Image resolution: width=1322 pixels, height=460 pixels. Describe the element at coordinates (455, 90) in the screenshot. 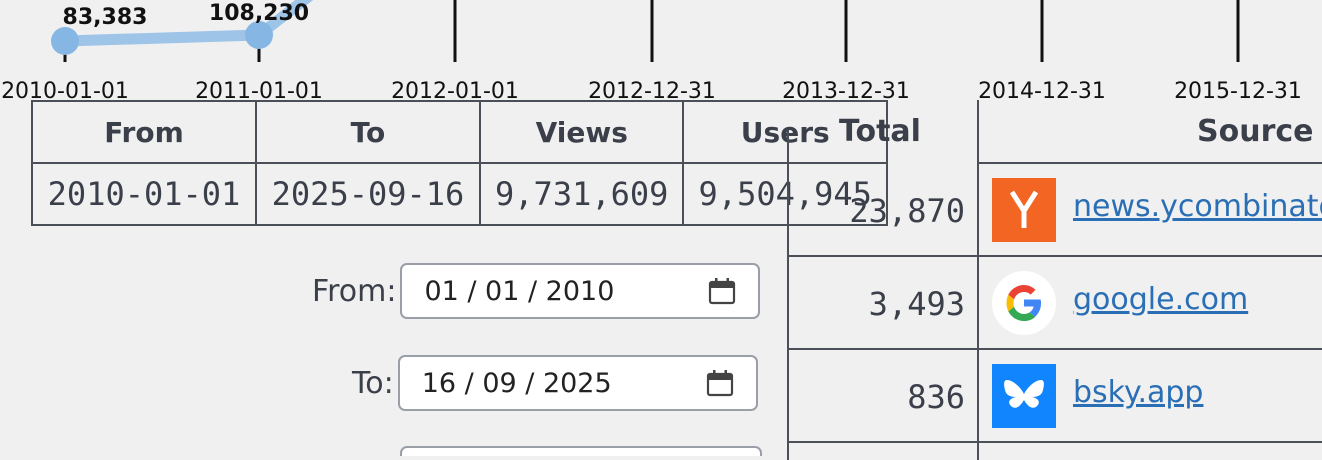

I see `x-tick-label: 2012-01-01` at that location.